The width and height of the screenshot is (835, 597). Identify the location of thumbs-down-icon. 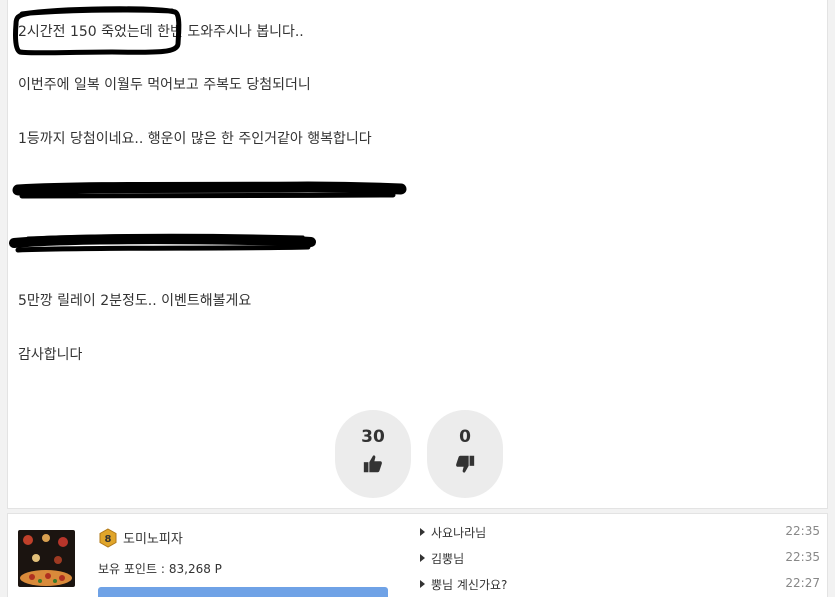
(465, 464).